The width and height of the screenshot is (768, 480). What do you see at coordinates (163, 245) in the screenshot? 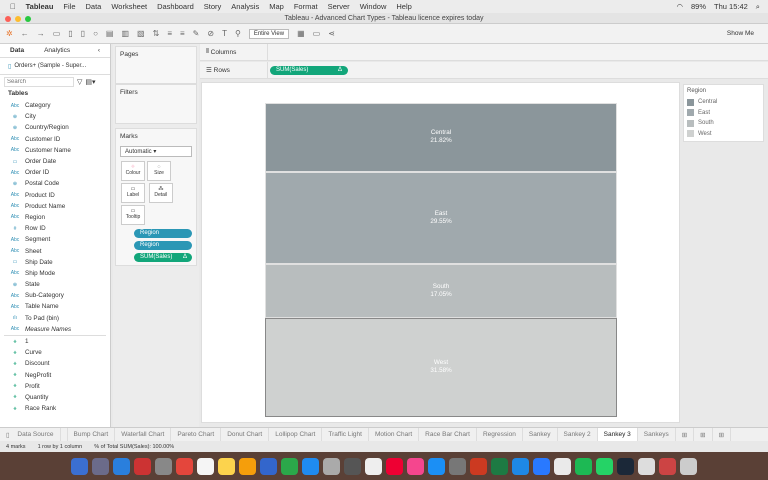
I see `marks-pill-label-region: Region` at bounding box center [163, 245].